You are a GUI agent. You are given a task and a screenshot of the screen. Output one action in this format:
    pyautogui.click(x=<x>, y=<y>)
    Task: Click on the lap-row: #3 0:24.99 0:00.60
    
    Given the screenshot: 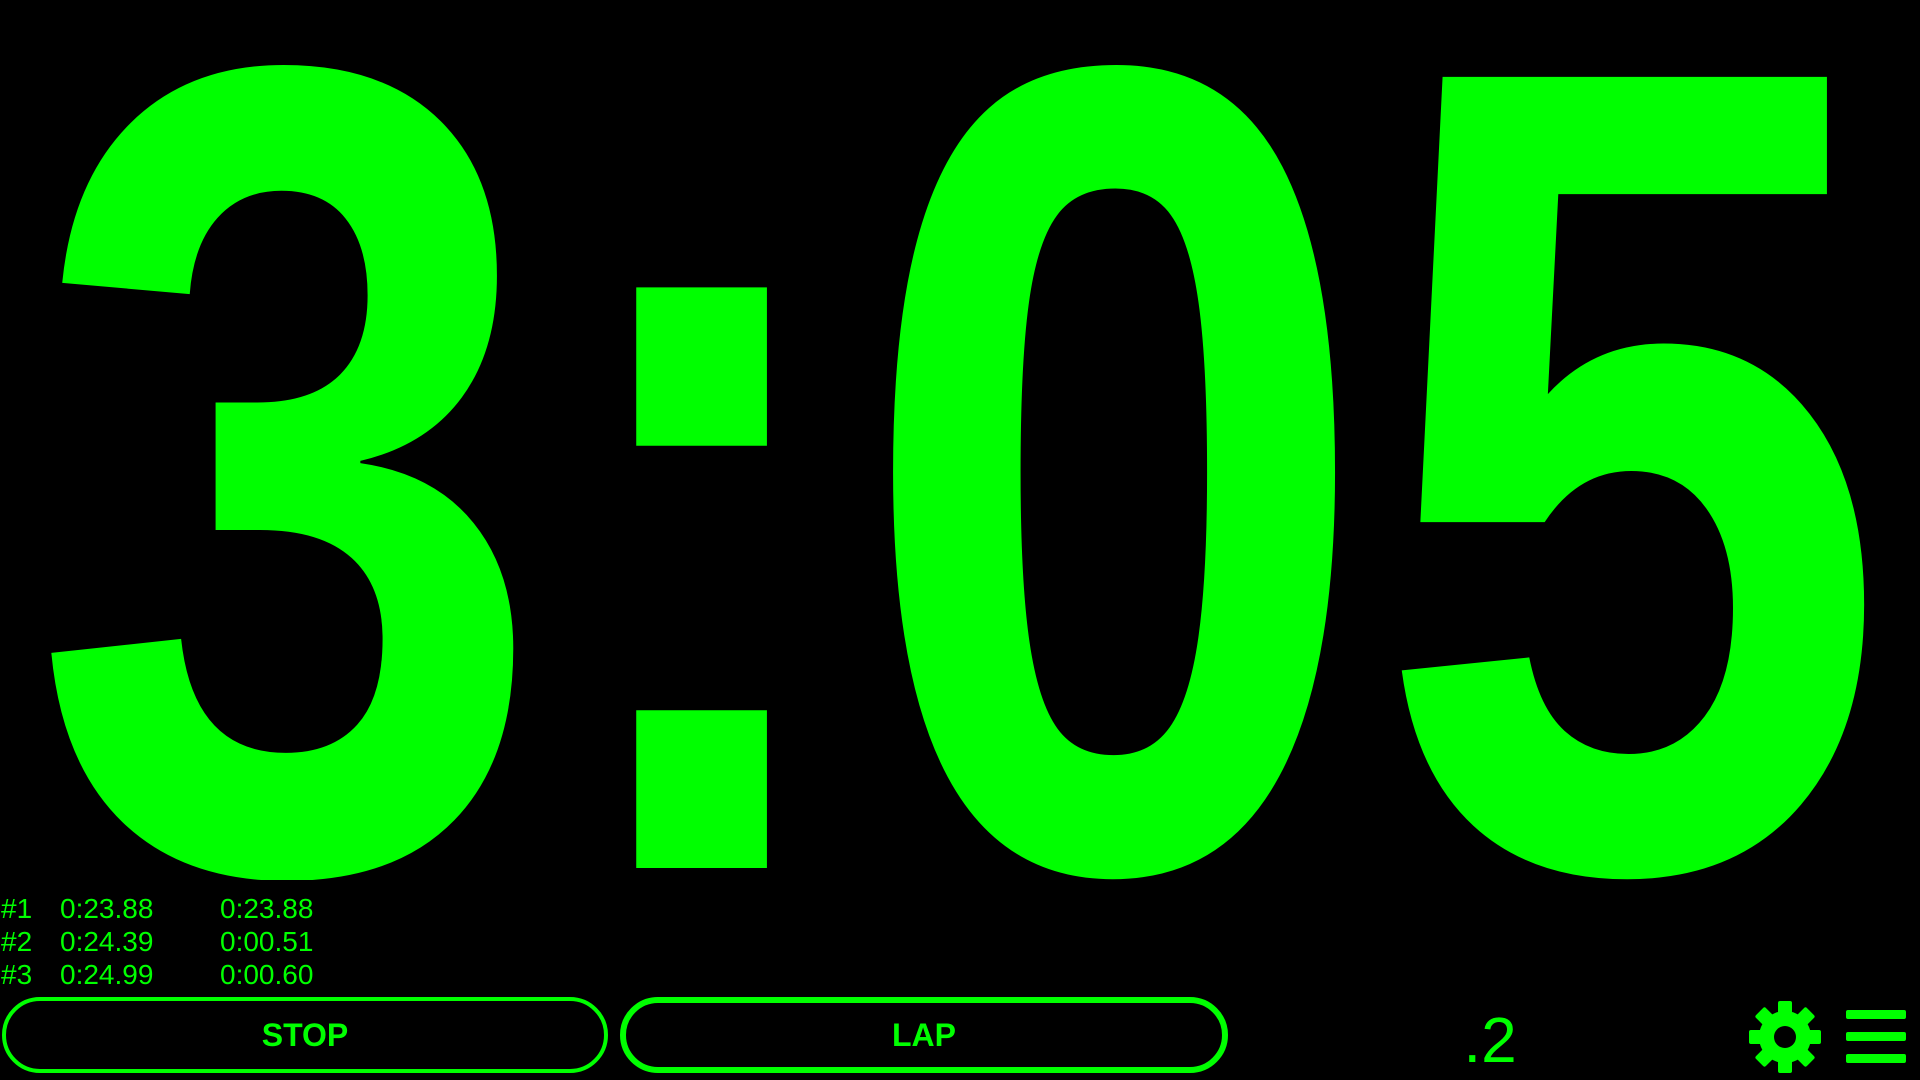 What is the action you would take?
    pyautogui.click(x=180, y=974)
    